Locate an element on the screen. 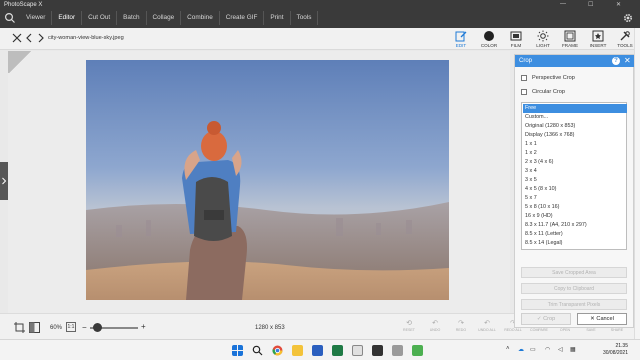 Image resolution: width=640 pixels, height=360 pixels. help-icon: ? is located at coordinates (616, 61).